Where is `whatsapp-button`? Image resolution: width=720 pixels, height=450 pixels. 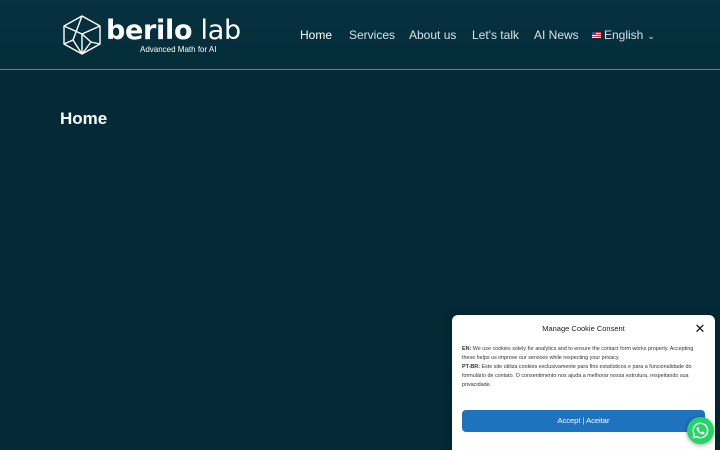 whatsapp-button is located at coordinates (700, 430).